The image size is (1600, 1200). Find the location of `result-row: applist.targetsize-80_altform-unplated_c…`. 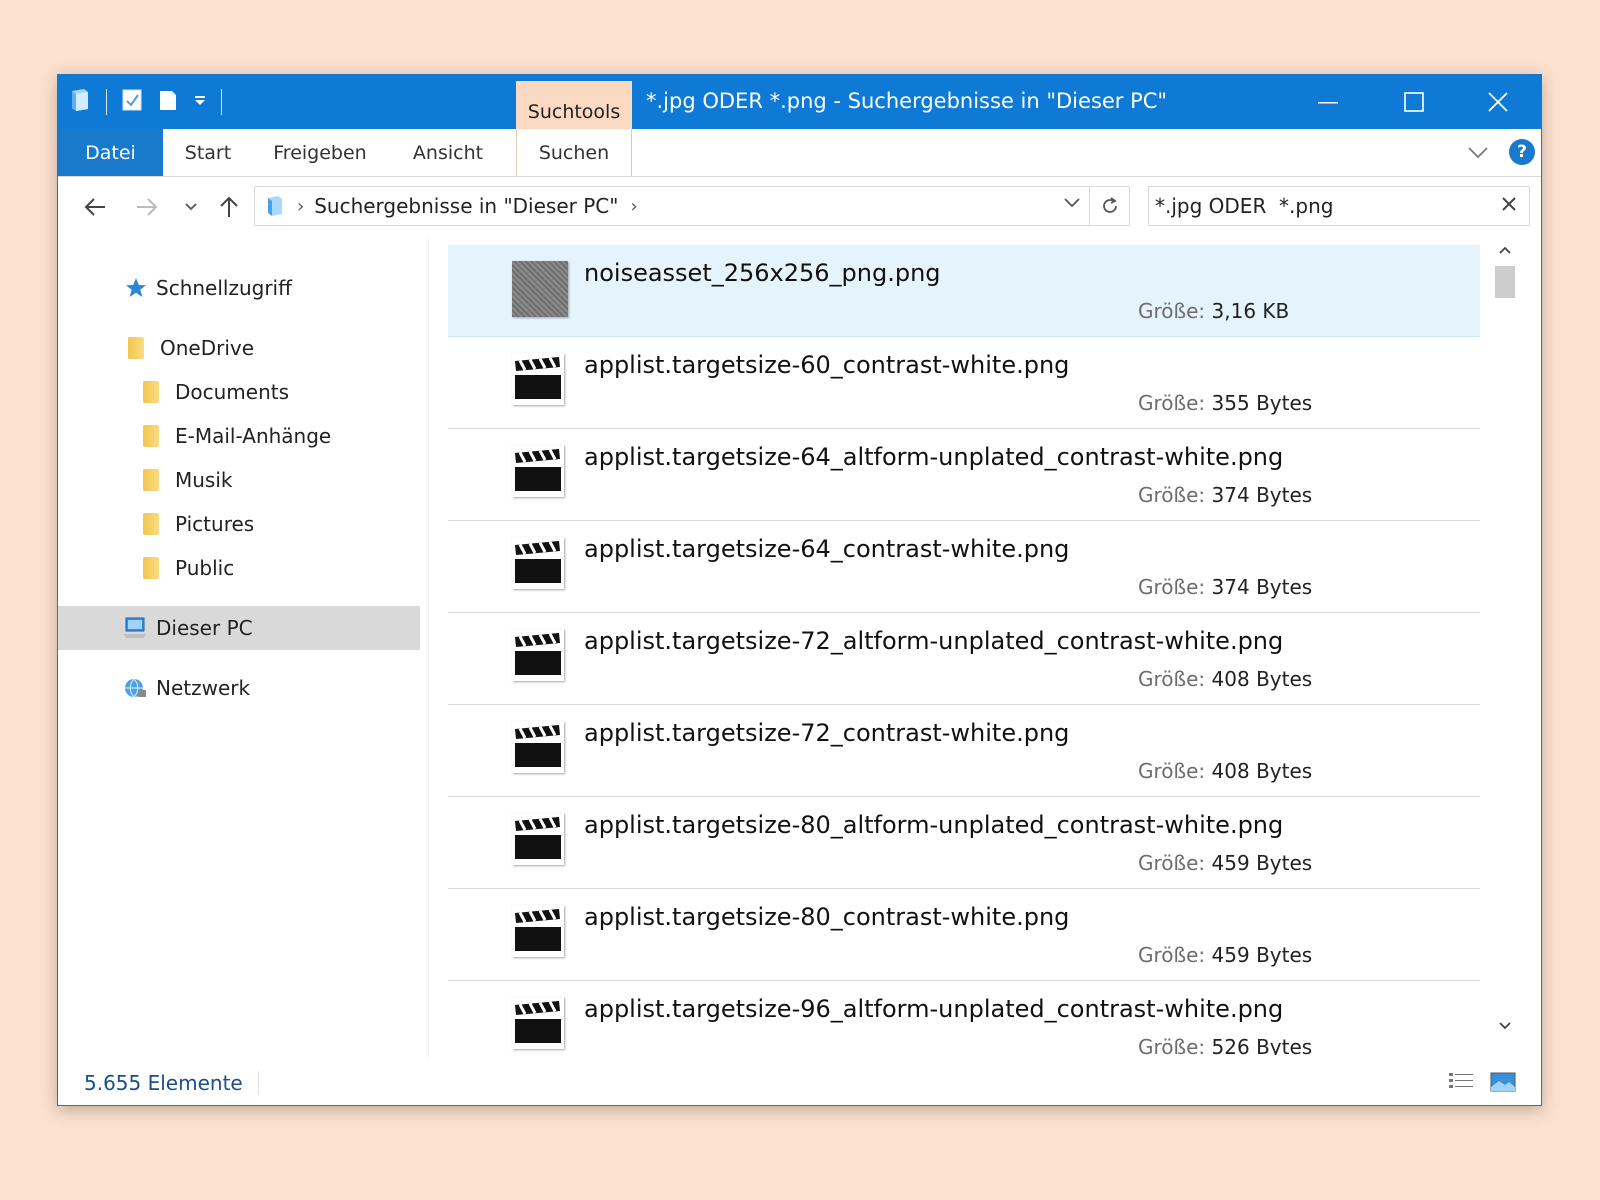

result-row: applist.targetsize-80_altform-unplated_c… is located at coordinates (964, 843).